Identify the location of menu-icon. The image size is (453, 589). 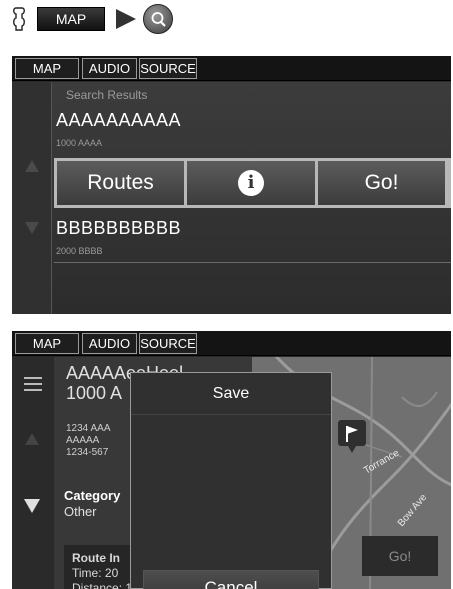
(33, 384).